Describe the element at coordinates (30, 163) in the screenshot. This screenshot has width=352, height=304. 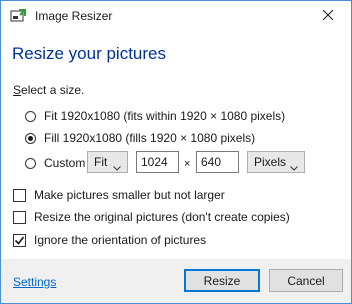
I see `radio-custom` at that location.